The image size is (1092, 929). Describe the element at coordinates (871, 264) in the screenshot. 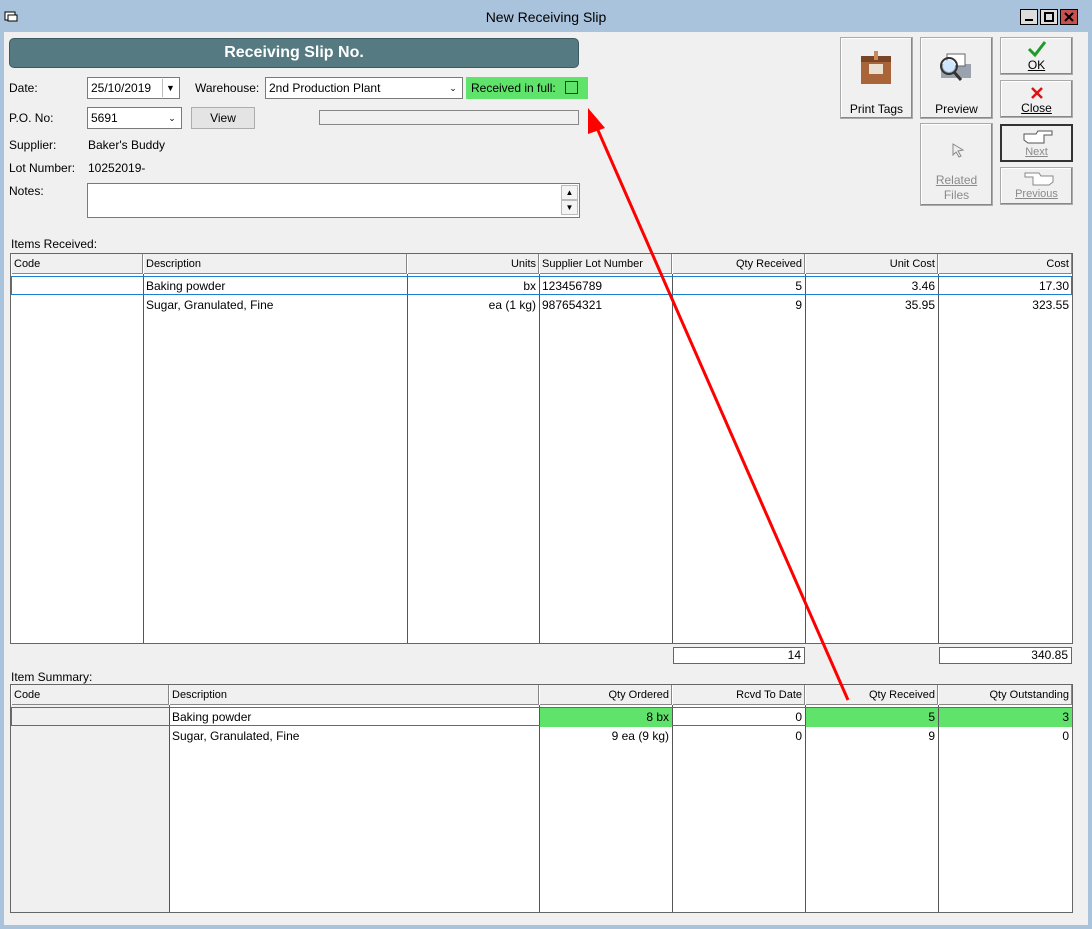

I see `column-header-unit-cost: Unit Cost` at that location.